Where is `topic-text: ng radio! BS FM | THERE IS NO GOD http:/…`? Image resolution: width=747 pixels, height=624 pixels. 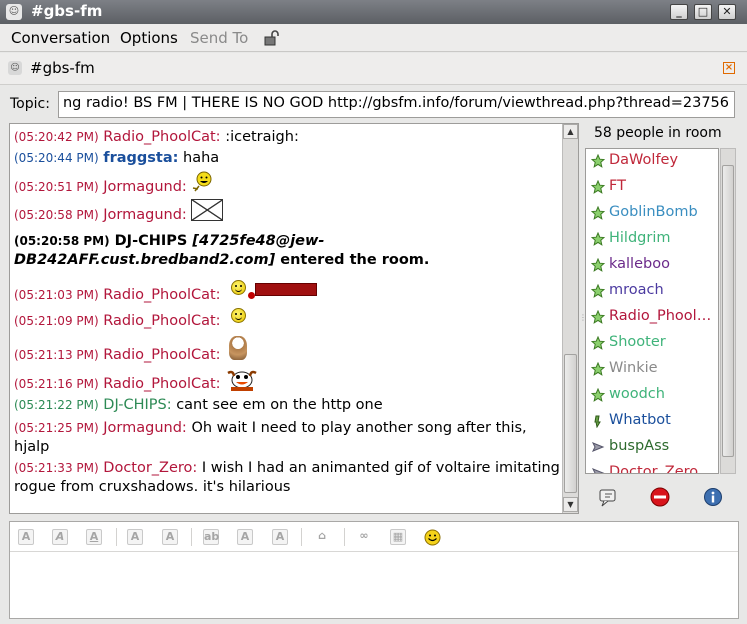 topic-text: ng radio! BS FM | THERE IS NO GOD http:/… is located at coordinates (395, 103).